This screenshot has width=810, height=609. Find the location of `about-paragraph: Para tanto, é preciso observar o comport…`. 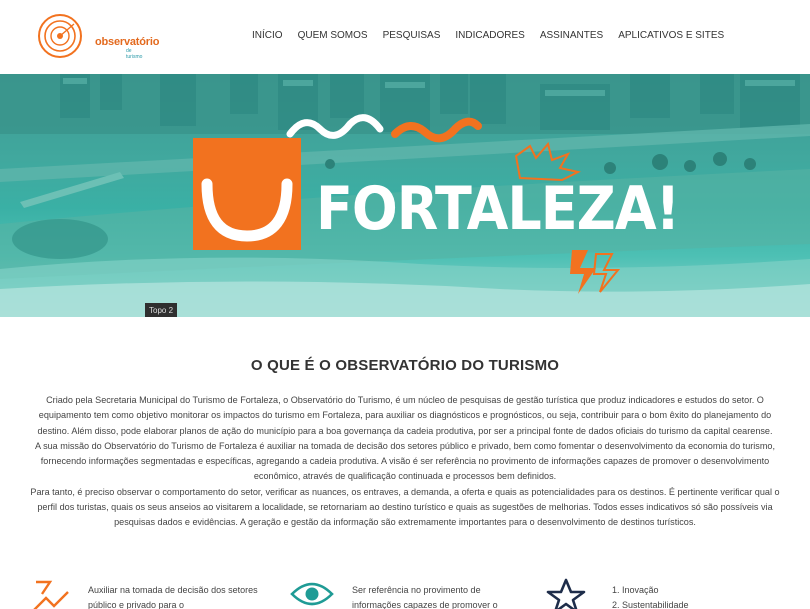

about-paragraph: Para tanto, é preciso observar o comport… is located at coordinates (405, 507).